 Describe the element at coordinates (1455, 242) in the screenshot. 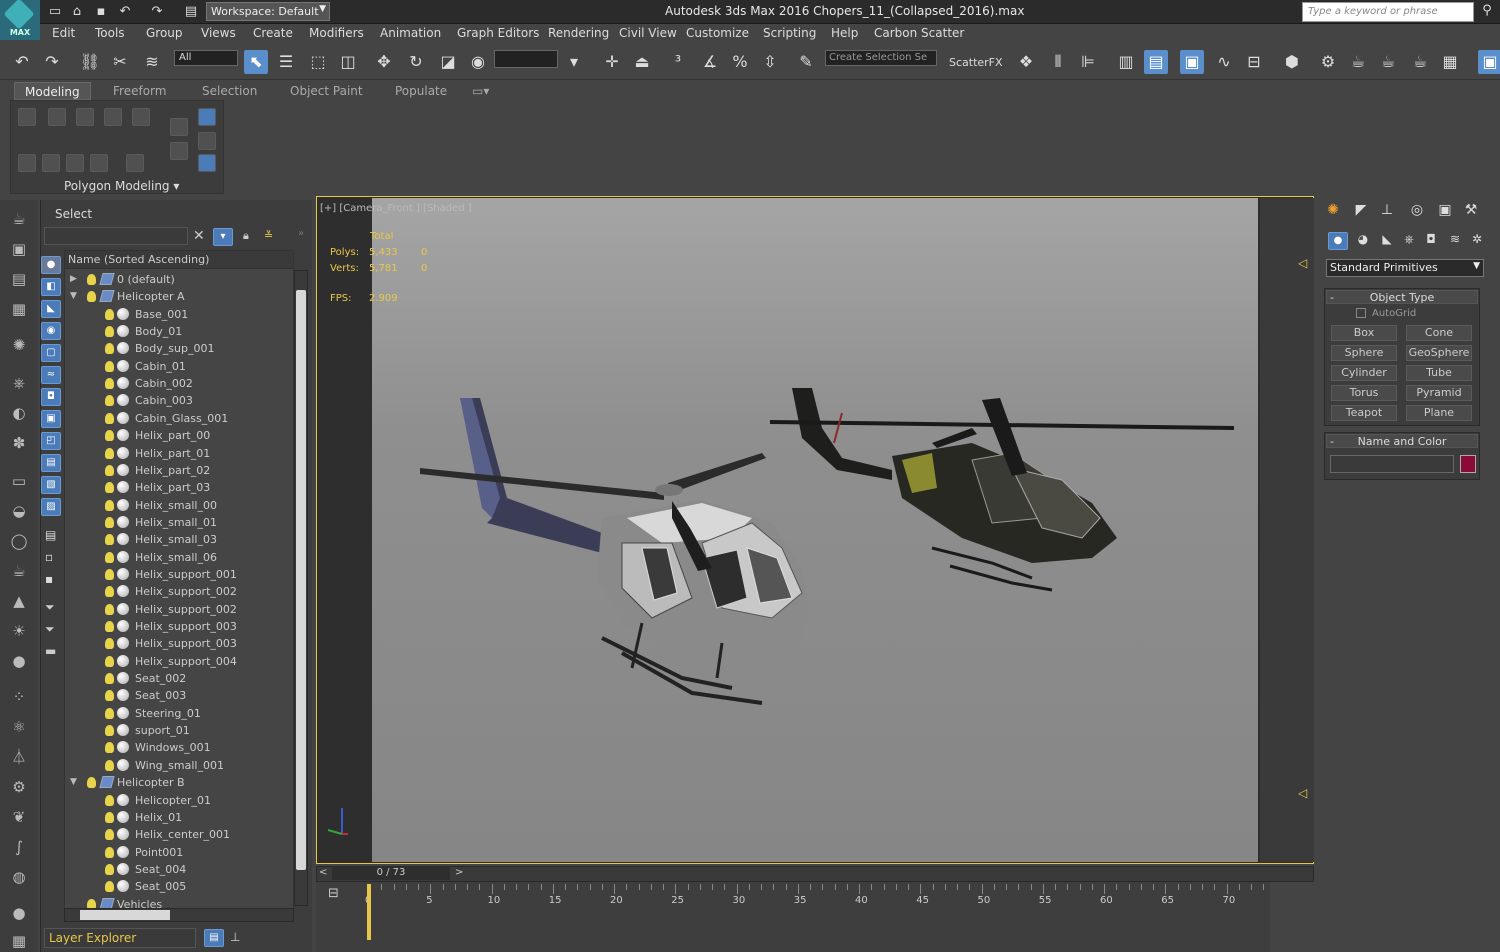

I see `spacewarps-category-icon: ≋` at that location.